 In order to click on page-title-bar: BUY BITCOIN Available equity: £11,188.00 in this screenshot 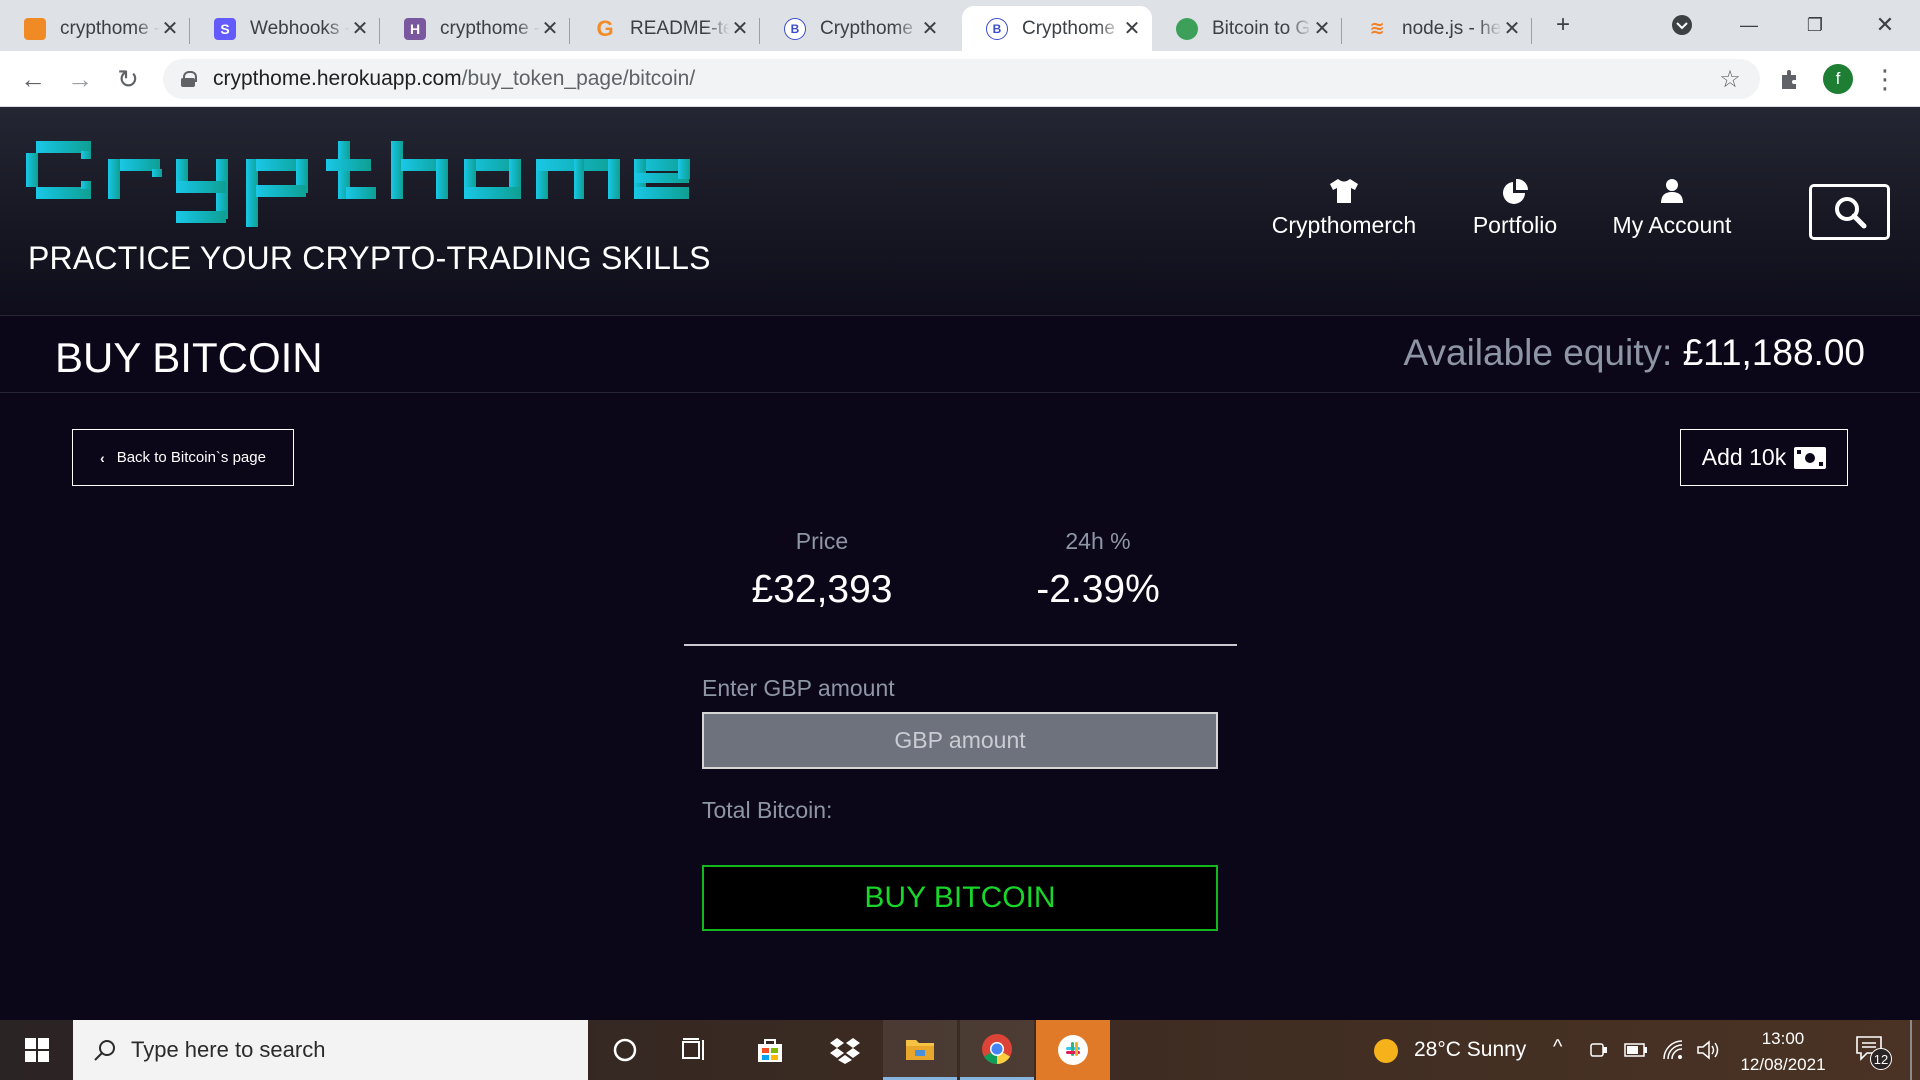, I will do `click(960, 354)`.